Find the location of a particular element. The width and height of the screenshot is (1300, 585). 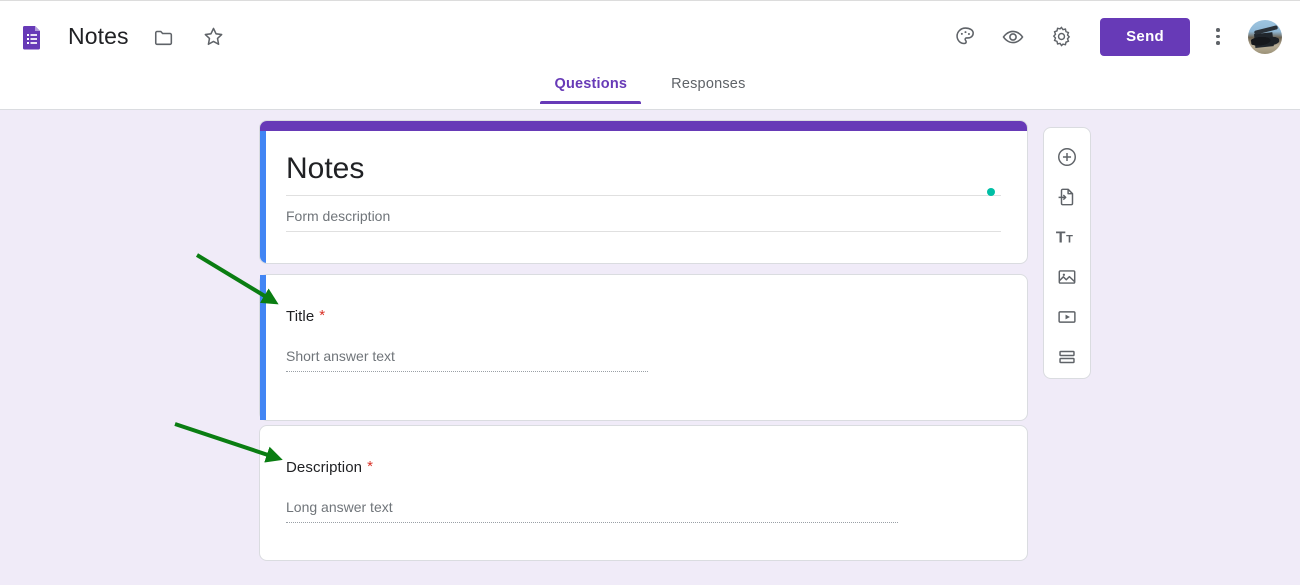

question-label-description: Description * is located at coordinates (643, 467).